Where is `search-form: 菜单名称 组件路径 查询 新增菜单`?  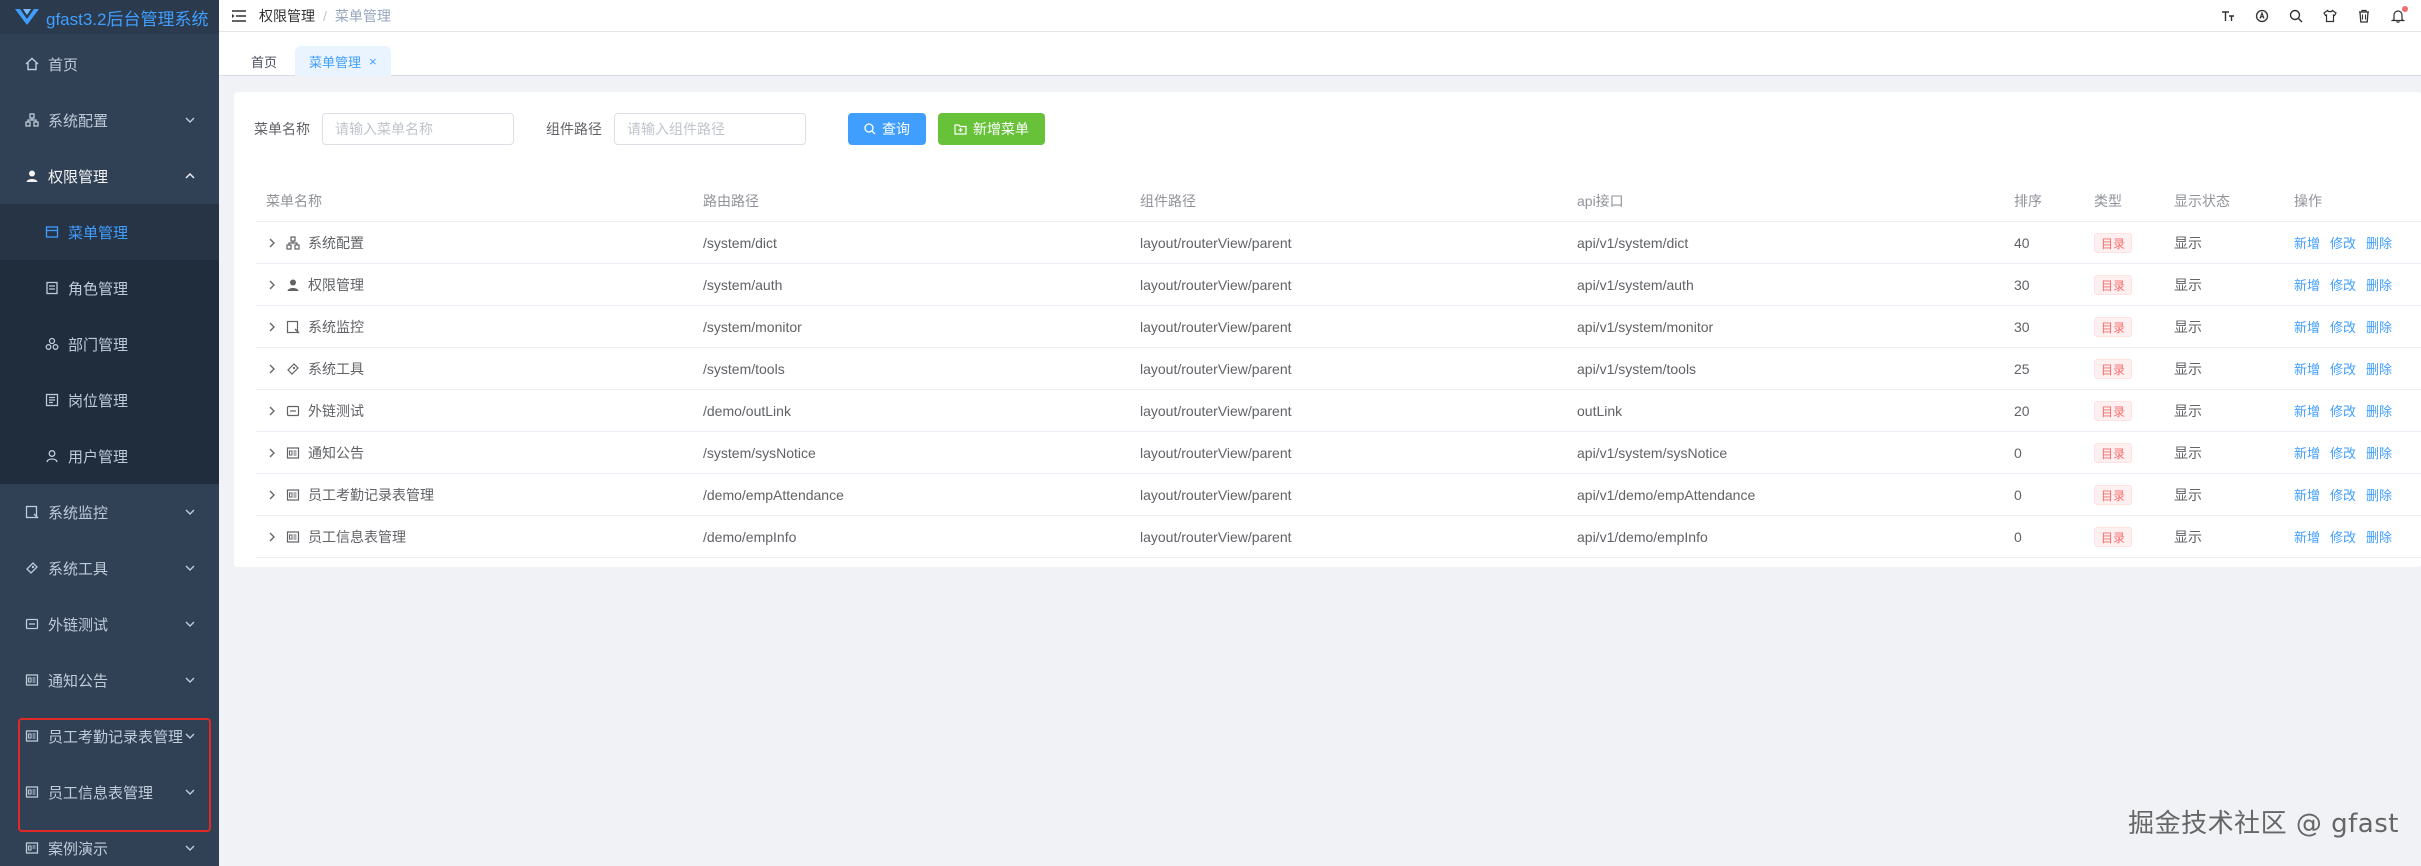
search-form: 菜单名称 组件路径 查询 新增菜单 is located at coordinates (655, 129).